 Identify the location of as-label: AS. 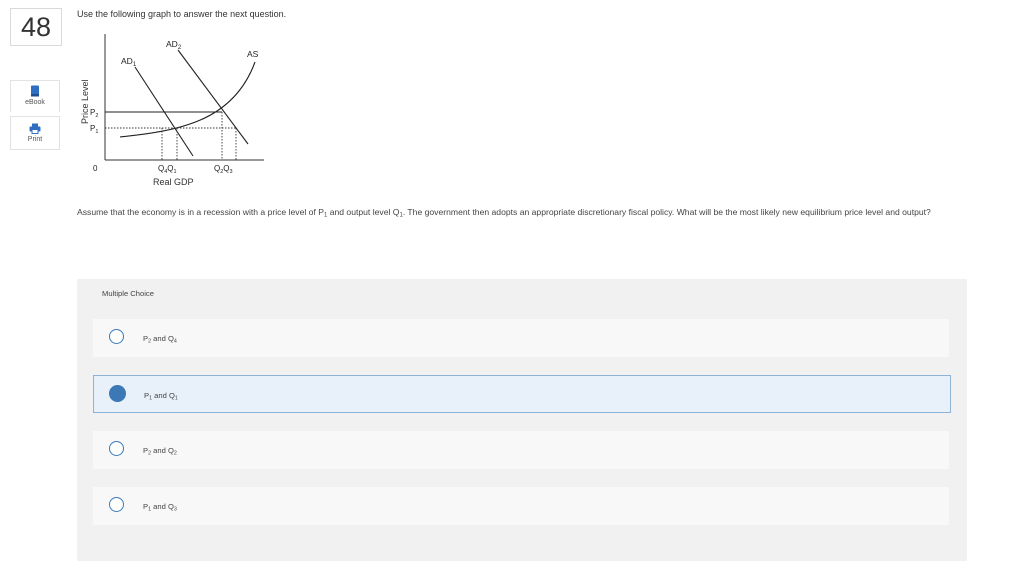
(253, 54).